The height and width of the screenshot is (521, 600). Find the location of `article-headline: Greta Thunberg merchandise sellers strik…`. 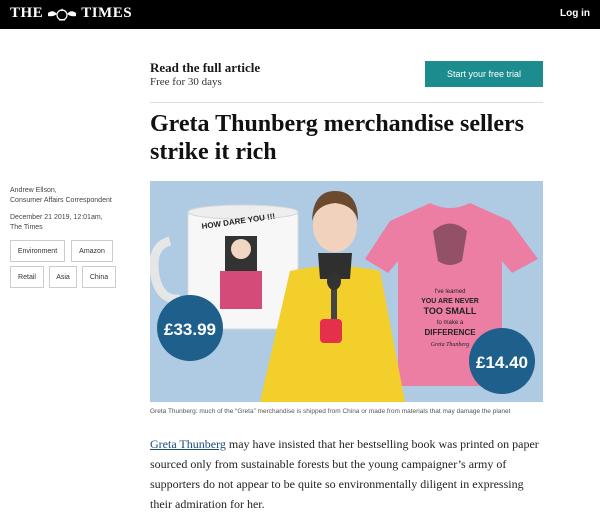

article-headline: Greta Thunberg merchandise sellers strik… is located at coordinates (337, 138).